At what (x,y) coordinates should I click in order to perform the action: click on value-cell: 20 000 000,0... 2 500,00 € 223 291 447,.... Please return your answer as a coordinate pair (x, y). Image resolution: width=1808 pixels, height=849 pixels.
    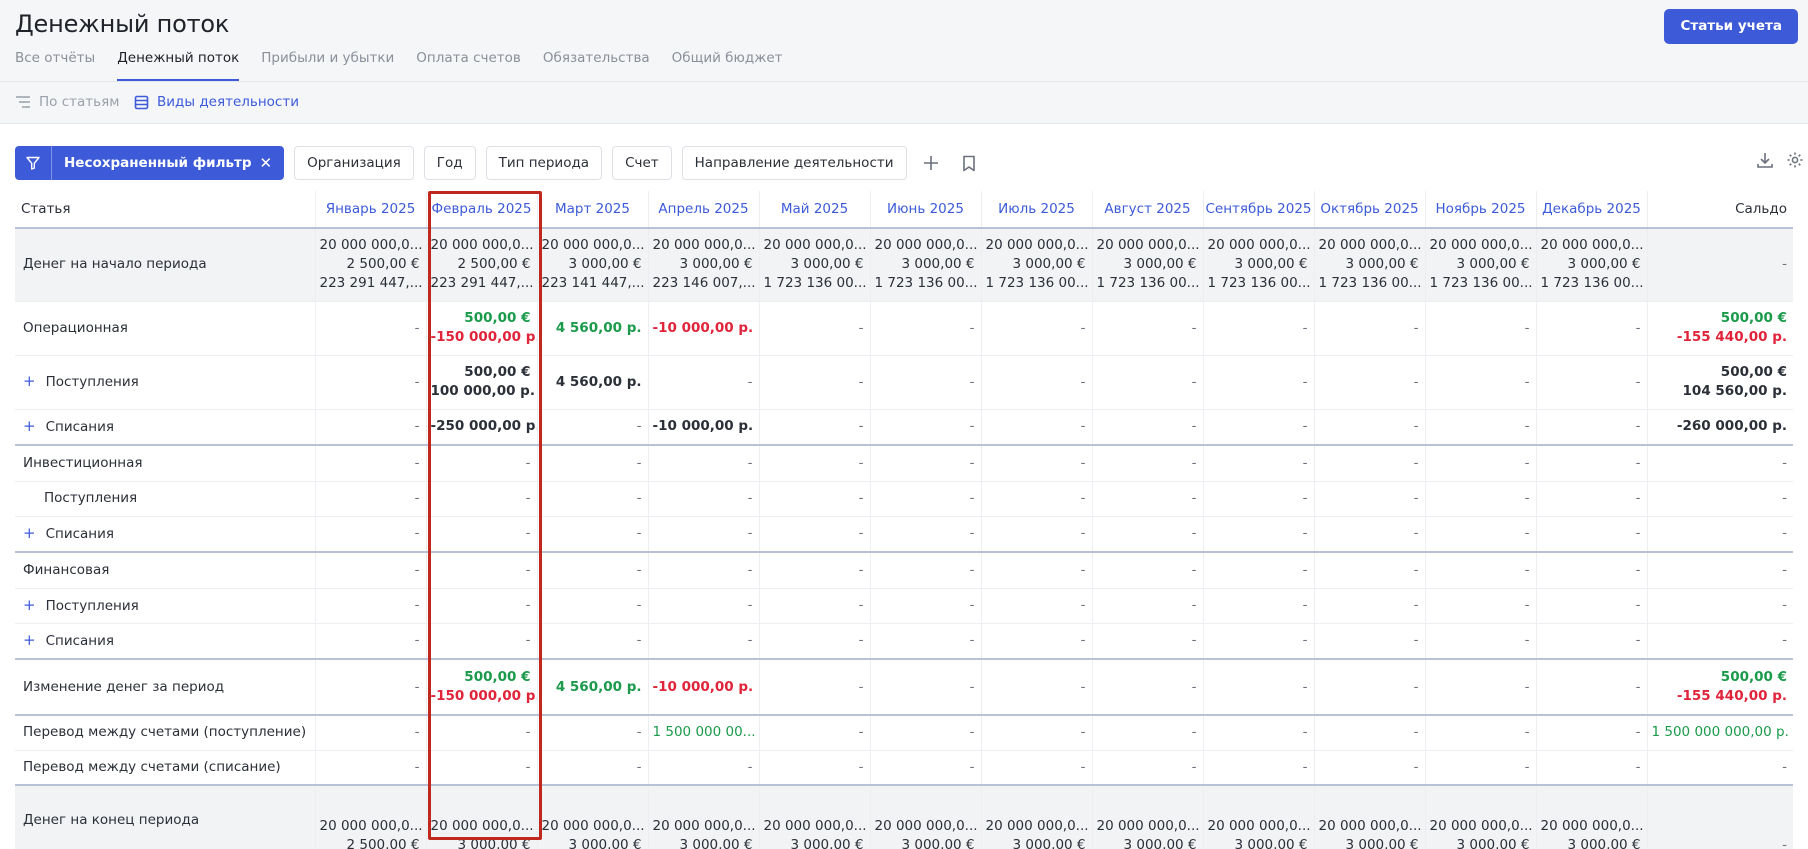
    Looking at the image, I should click on (482, 265).